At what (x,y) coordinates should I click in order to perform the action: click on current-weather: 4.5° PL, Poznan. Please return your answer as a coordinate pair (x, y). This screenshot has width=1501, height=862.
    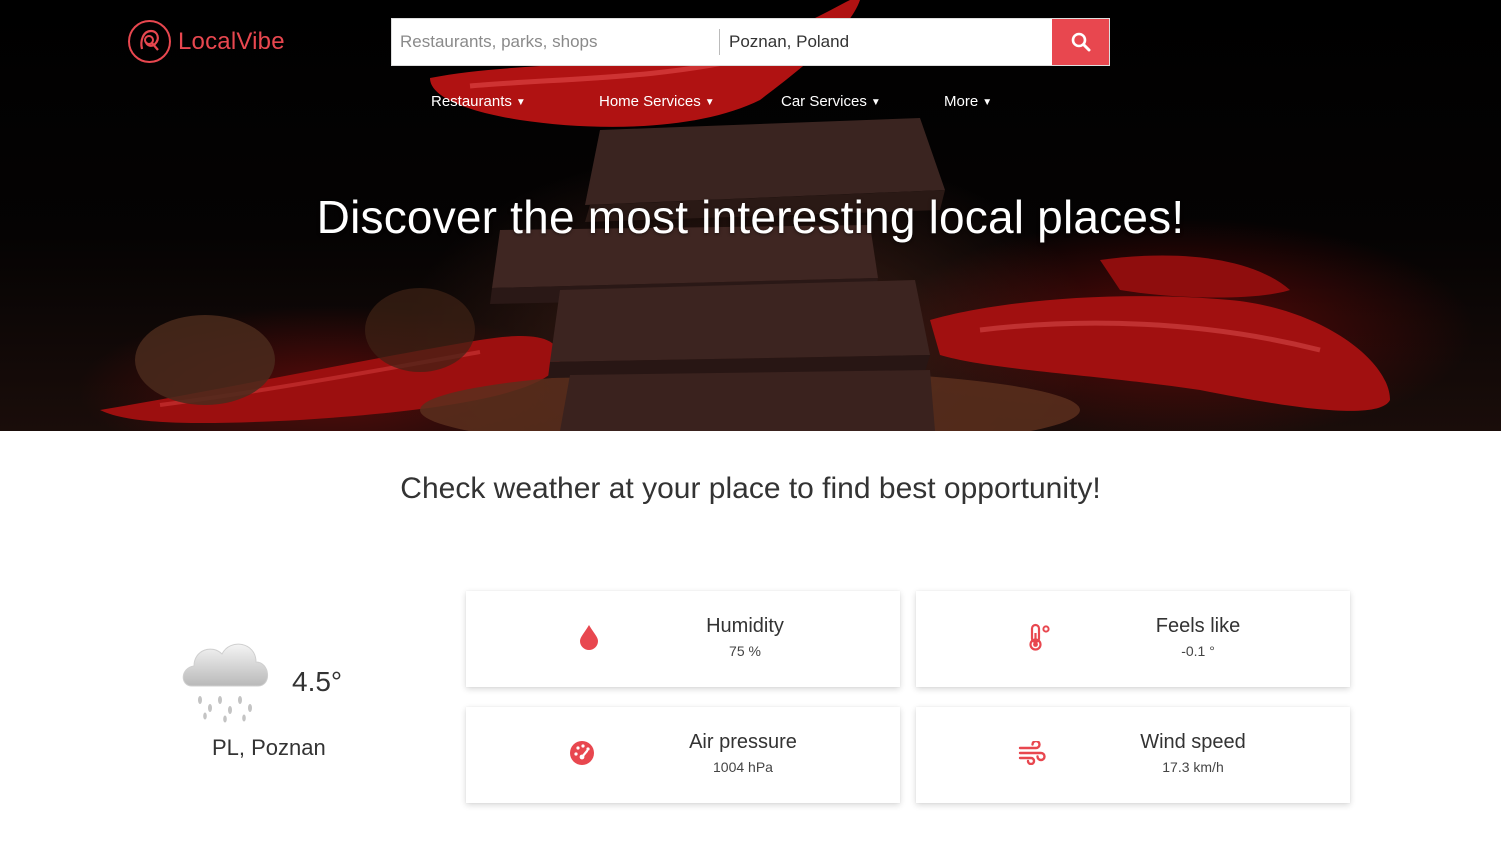
    Looking at the image, I should click on (278, 700).